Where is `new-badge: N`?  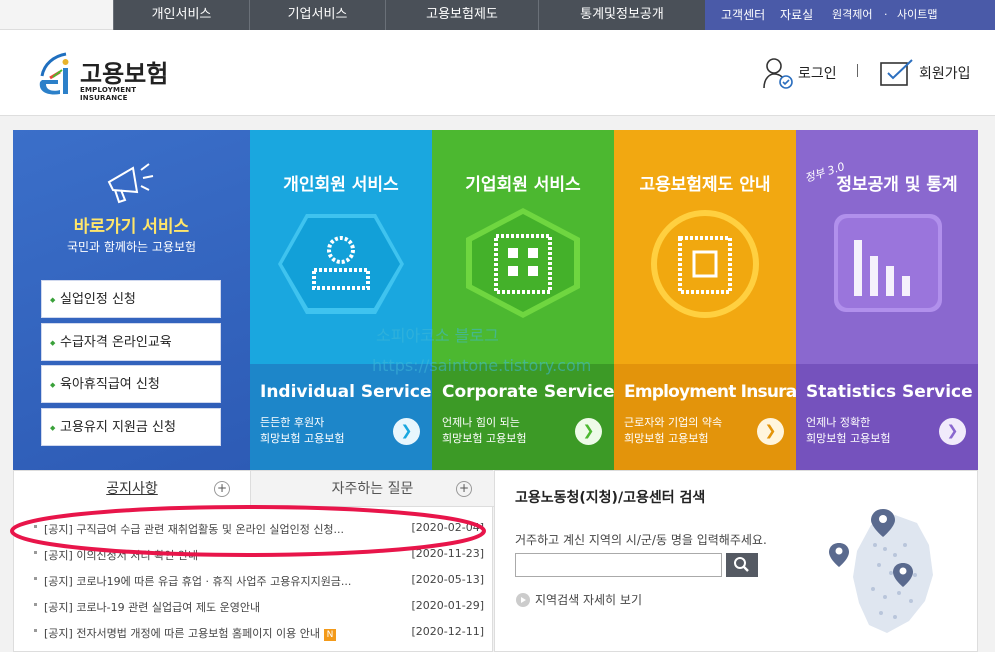
new-badge: N is located at coordinates (329, 635).